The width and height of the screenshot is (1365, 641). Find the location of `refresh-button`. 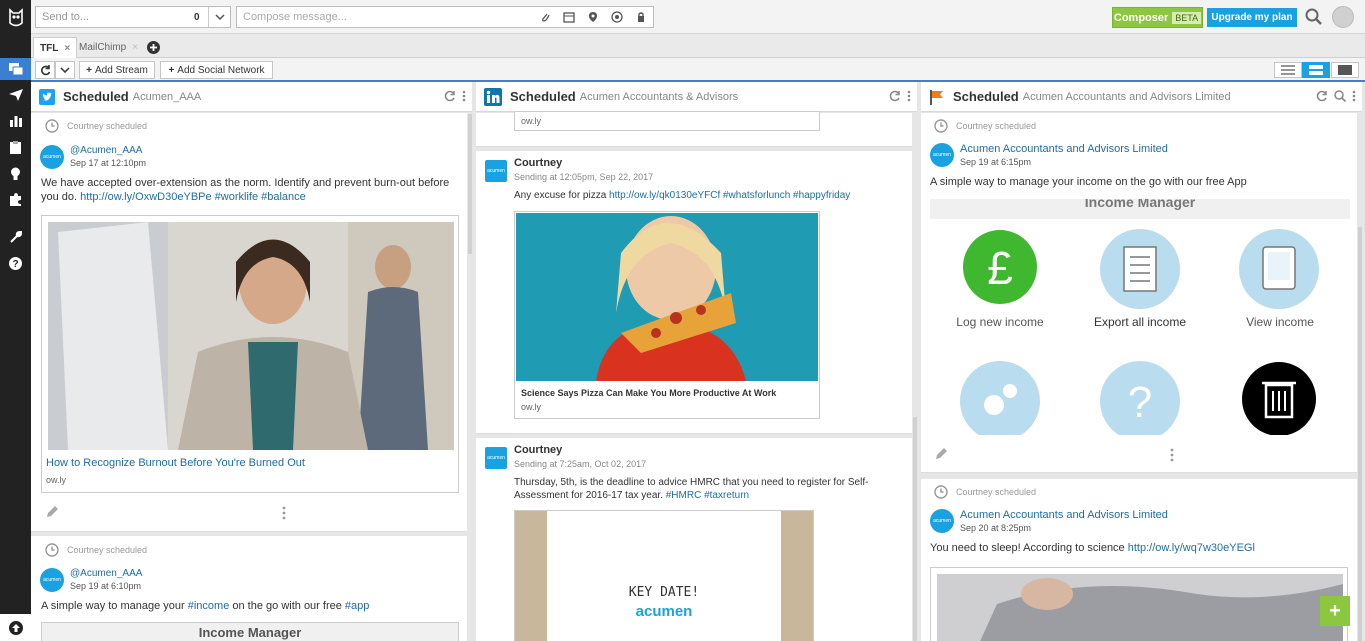

refresh-button is located at coordinates (45, 70).